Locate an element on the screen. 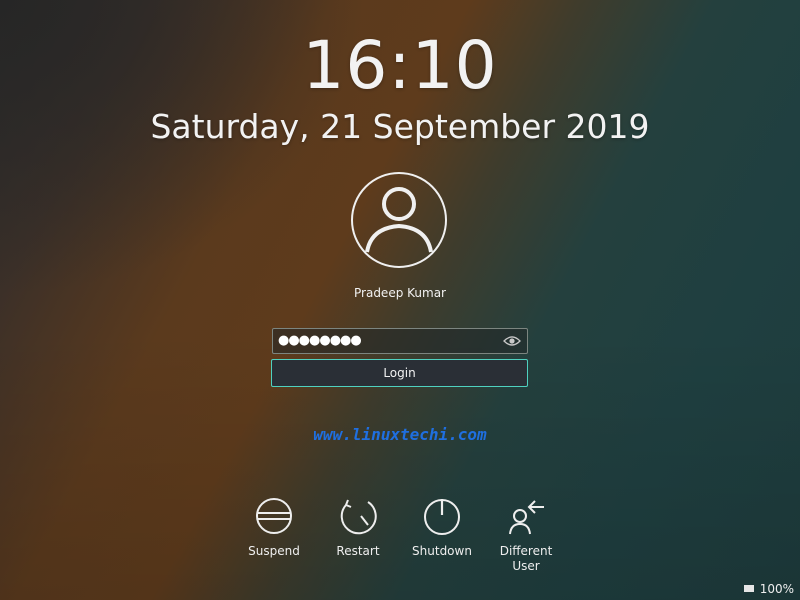 The height and width of the screenshot is (600, 800). login-button: Login is located at coordinates (399, 373).